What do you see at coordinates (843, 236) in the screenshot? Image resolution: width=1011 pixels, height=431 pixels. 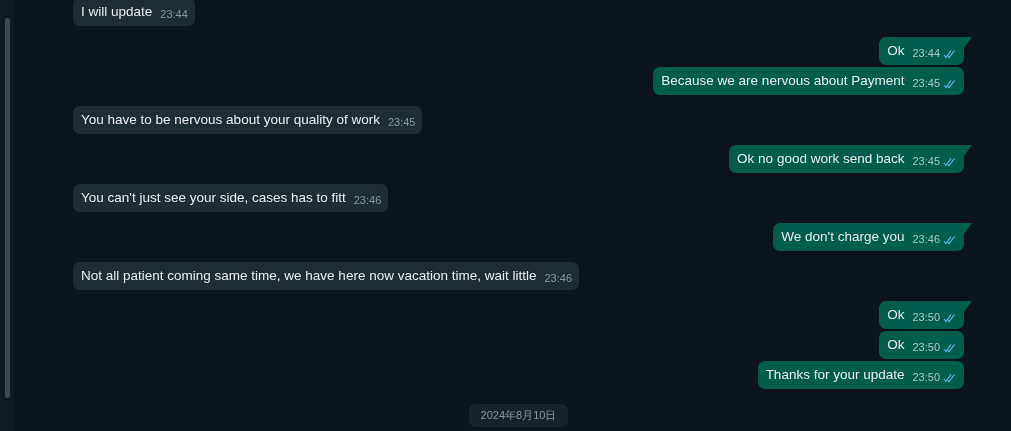 I see `message-text: We don't charge you` at bounding box center [843, 236].